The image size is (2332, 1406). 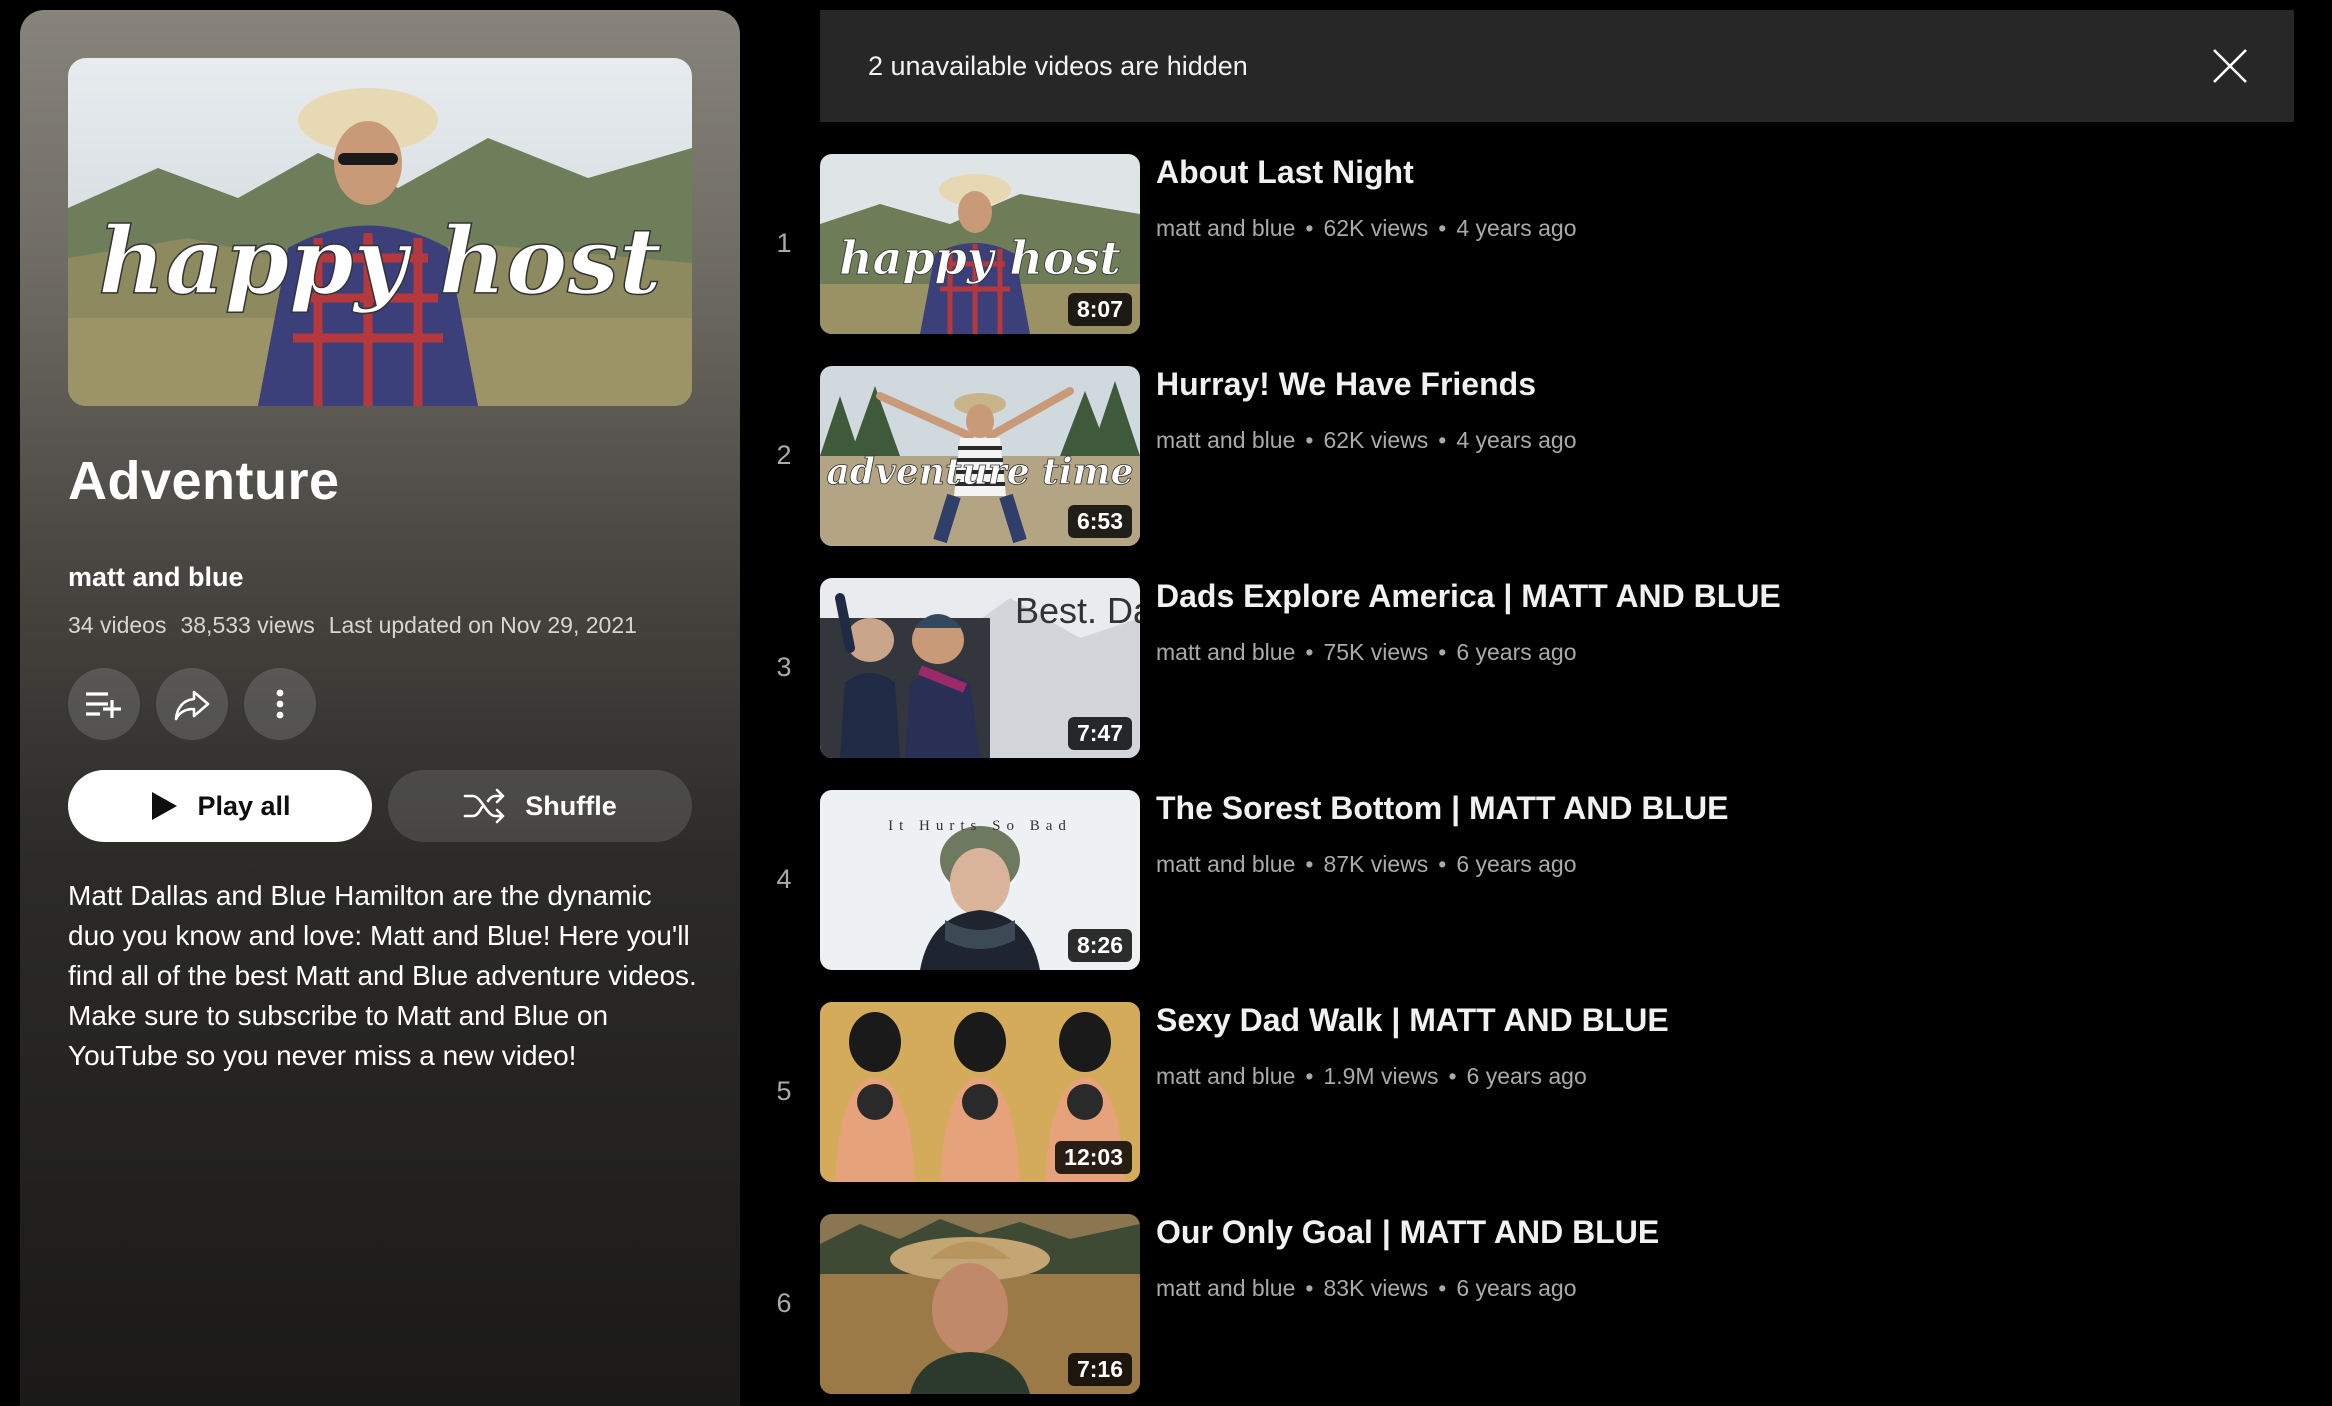 I want to click on playback-buttons: Play all Shuffle, so click(x=380, y=806).